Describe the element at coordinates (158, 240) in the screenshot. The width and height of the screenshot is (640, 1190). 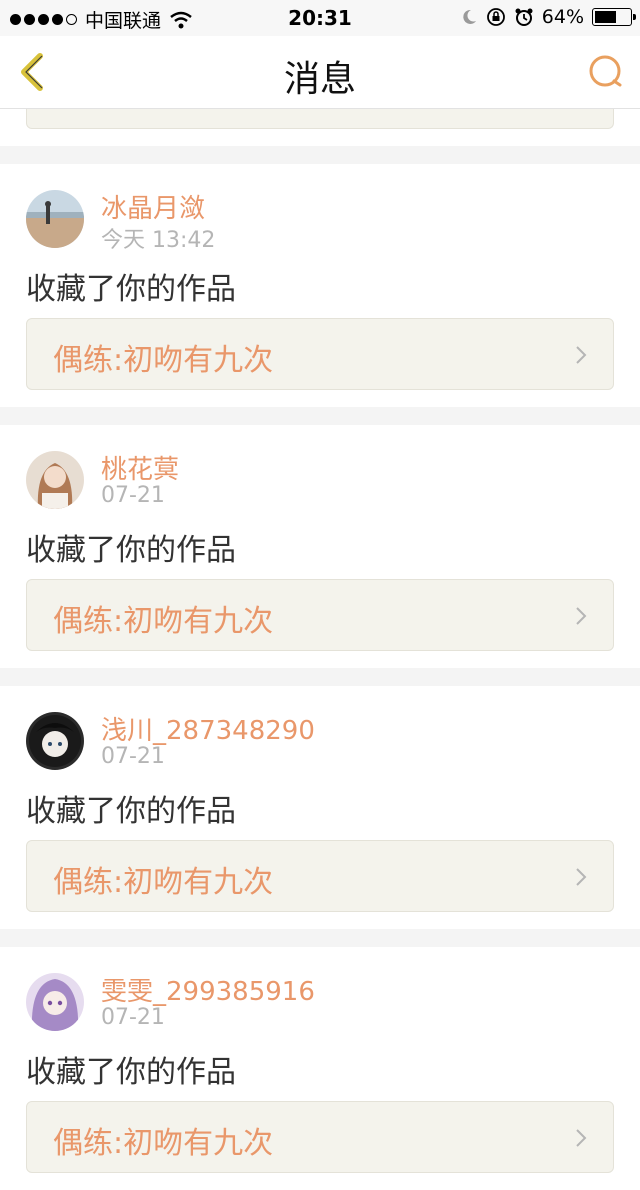
I see `timestamp: 今天 13:42` at that location.